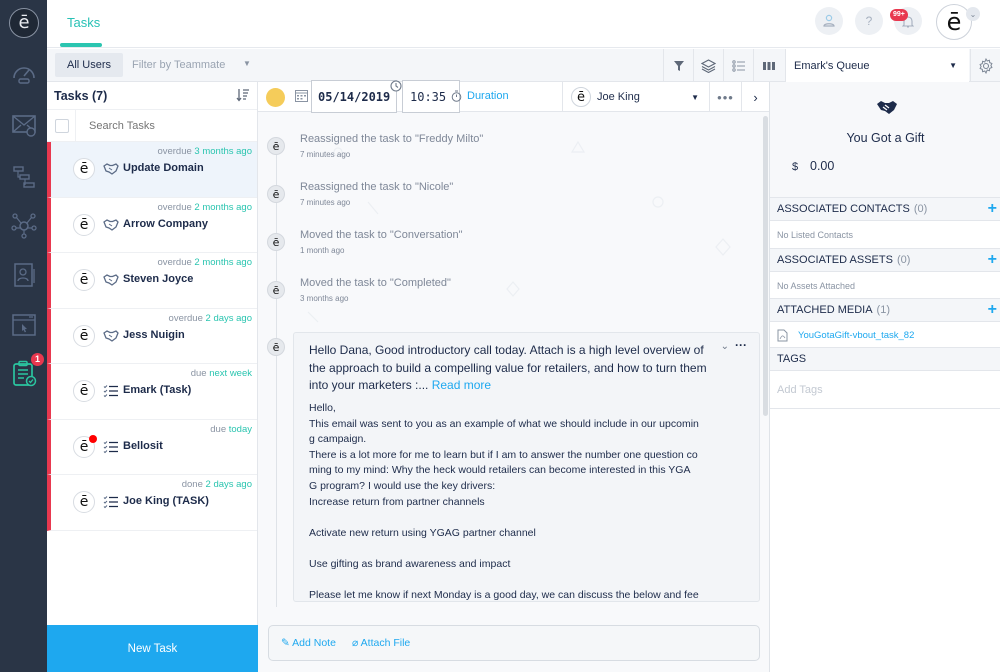 The width and height of the screenshot is (1000, 672). I want to click on account-menu-chevron: ⌄, so click(973, 14).